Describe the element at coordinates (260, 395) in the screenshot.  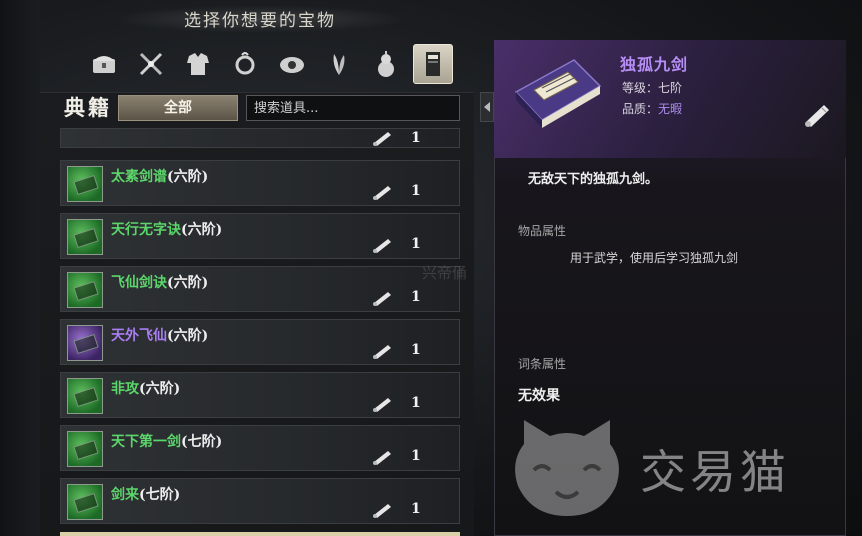
I see `list-item: 非攻(六阶) 1` at that location.